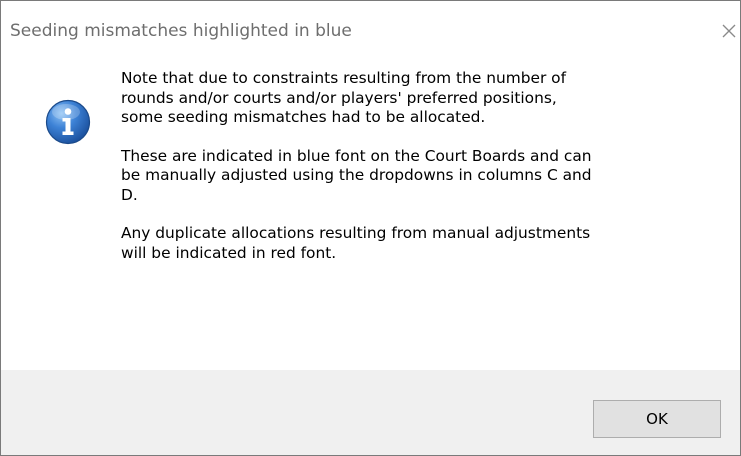  Describe the element at coordinates (68, 122) in the screenshot. I see `info-icon` at that location.